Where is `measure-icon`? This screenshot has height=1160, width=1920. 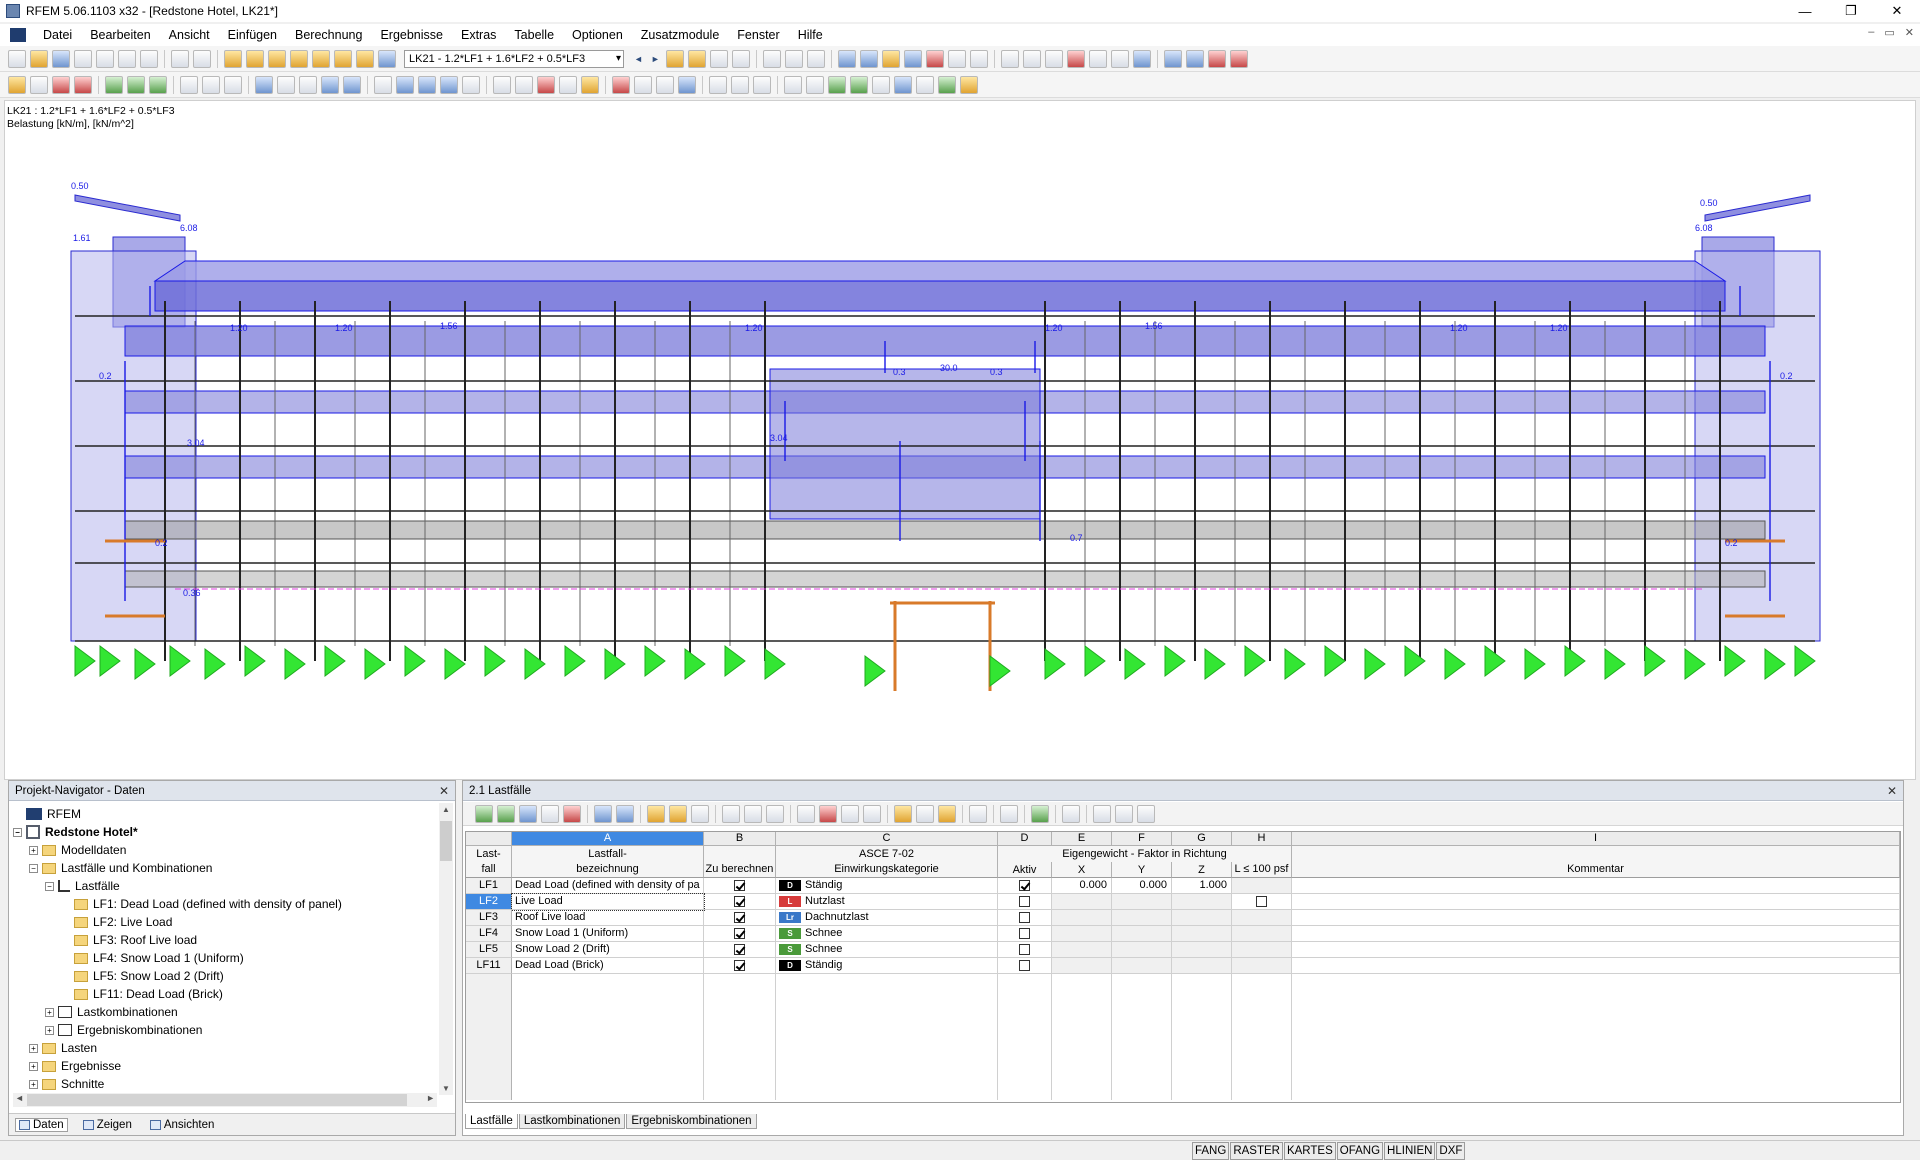
measure-icon is located at coordinates (978, 58).